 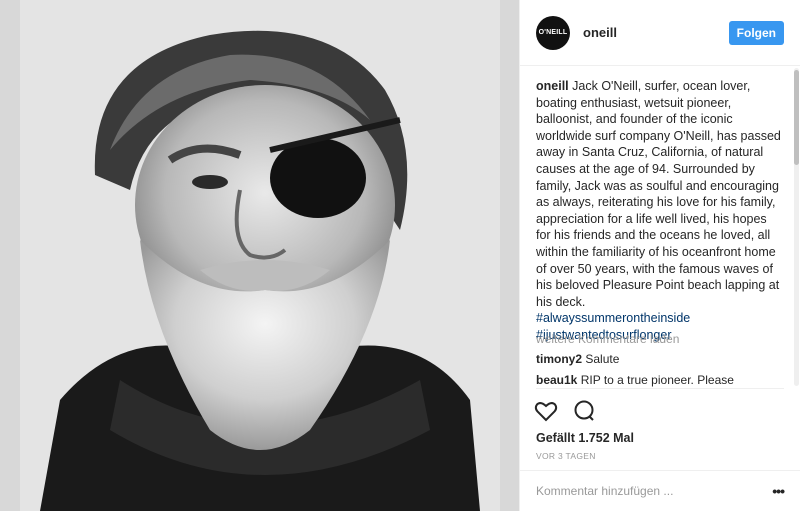 I want to click on more-options-icon: •••, so click(x=778, y=491).